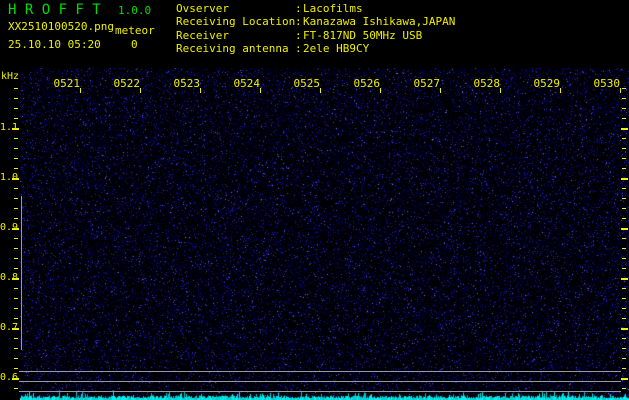 Image resolution: width=629 pixels, height=400 pixels. Describe the element at coordinates (487, 83) in the screenshot. I see `time-tick-label: 0528` at that location.